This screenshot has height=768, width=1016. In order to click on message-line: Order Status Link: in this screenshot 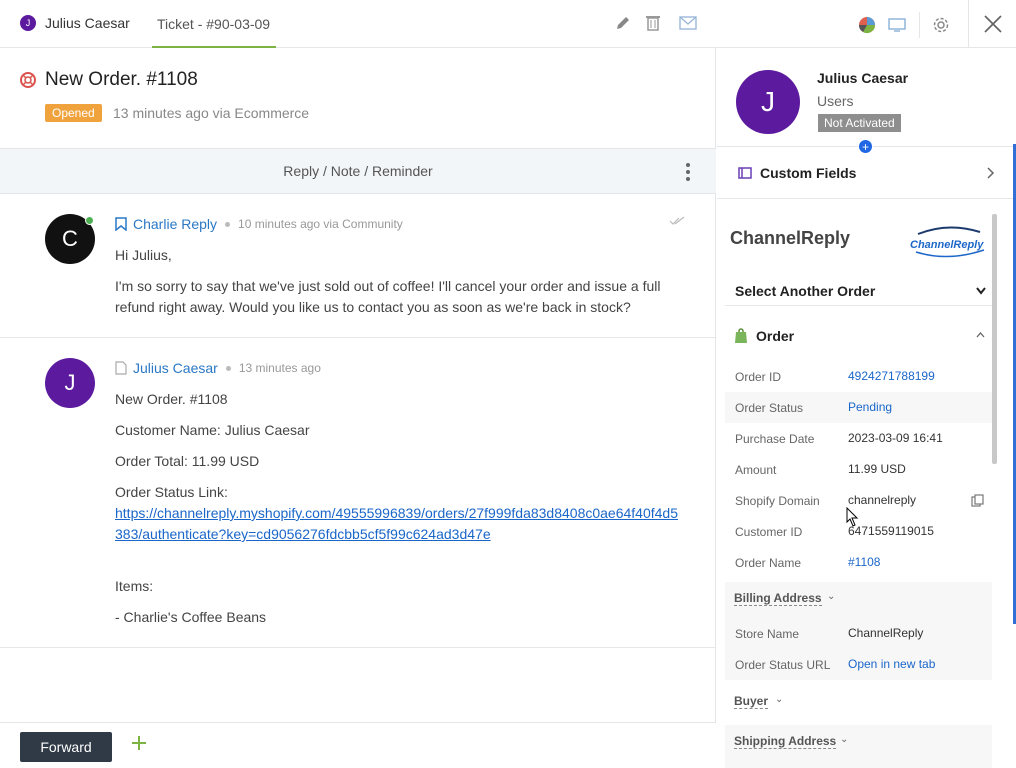, I will do `click(171, 492)`.